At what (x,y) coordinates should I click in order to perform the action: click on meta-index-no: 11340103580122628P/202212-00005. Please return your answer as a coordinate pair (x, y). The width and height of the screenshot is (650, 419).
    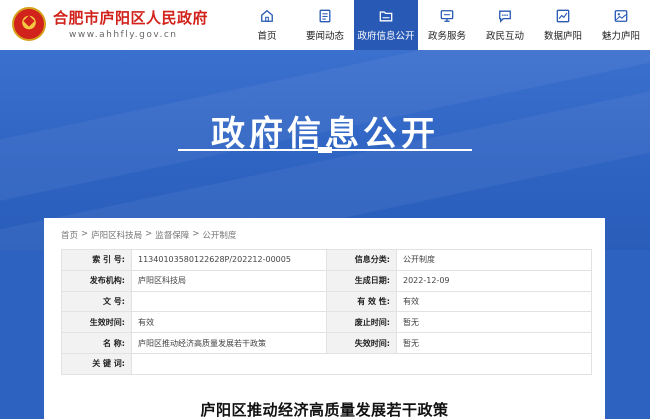
    Looking at the image, I should click on (229, 260).